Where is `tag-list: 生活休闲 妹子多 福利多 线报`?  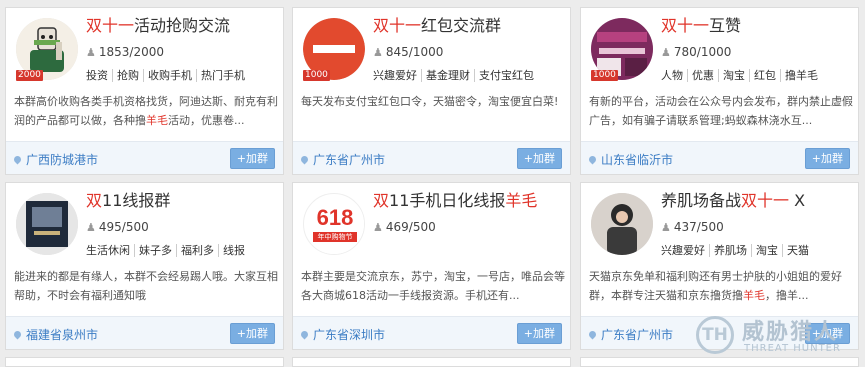 tag-list: 生活休闲 妹子多 福利多 线报 is located at coordinates (181, 250).